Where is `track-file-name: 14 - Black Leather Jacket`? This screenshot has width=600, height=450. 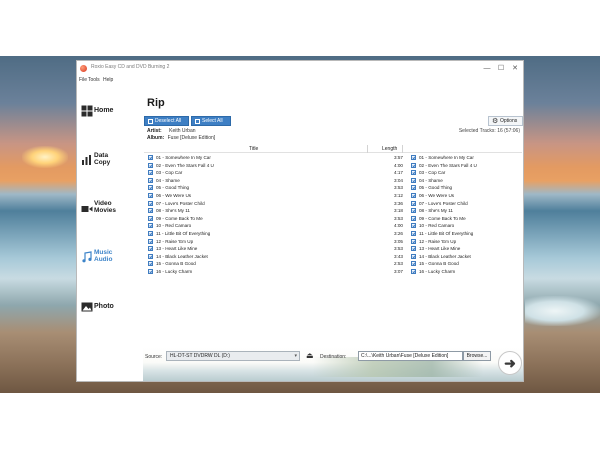 track-file-name: 14 - Black Leather Jacket is located at coordinates (445, 256).